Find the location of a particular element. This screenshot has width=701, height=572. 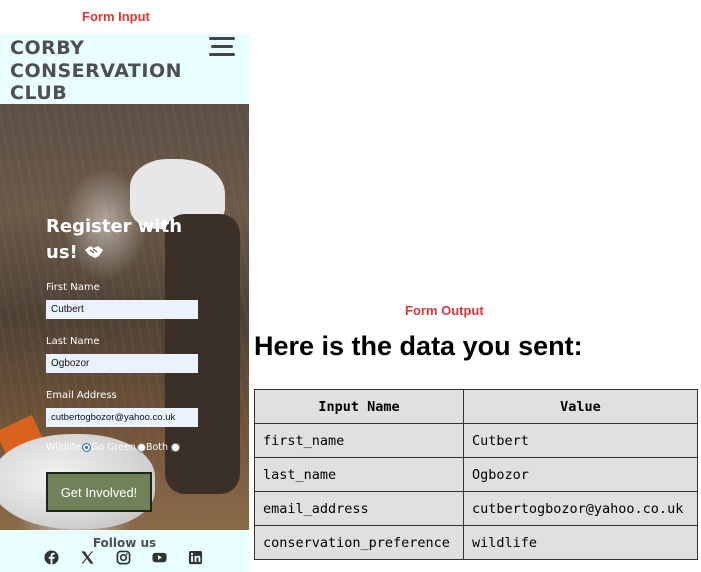

get-involved-button: Get Involved! is located at coordinates (99, 492).